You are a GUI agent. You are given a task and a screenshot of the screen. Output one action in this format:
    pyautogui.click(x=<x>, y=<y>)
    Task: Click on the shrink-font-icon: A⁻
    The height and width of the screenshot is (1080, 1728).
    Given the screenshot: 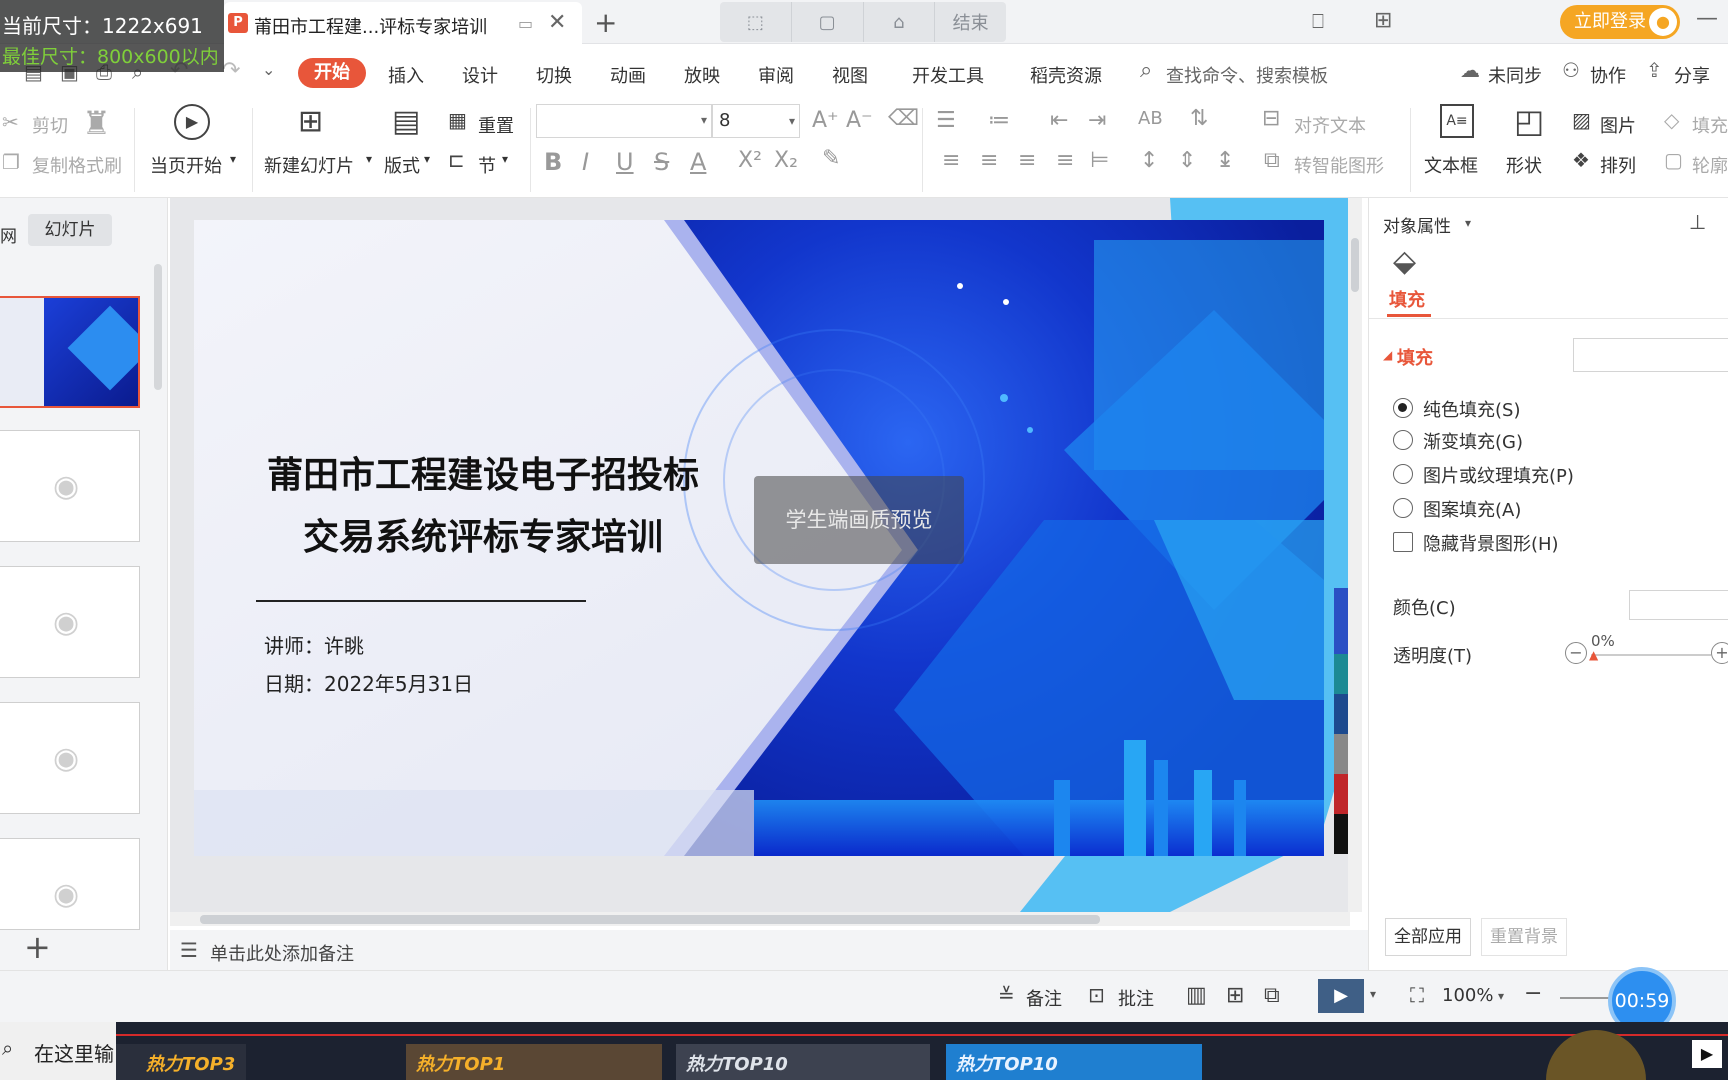 What is the action you would take?
    pyautogui.click(x=859, y=120)
    